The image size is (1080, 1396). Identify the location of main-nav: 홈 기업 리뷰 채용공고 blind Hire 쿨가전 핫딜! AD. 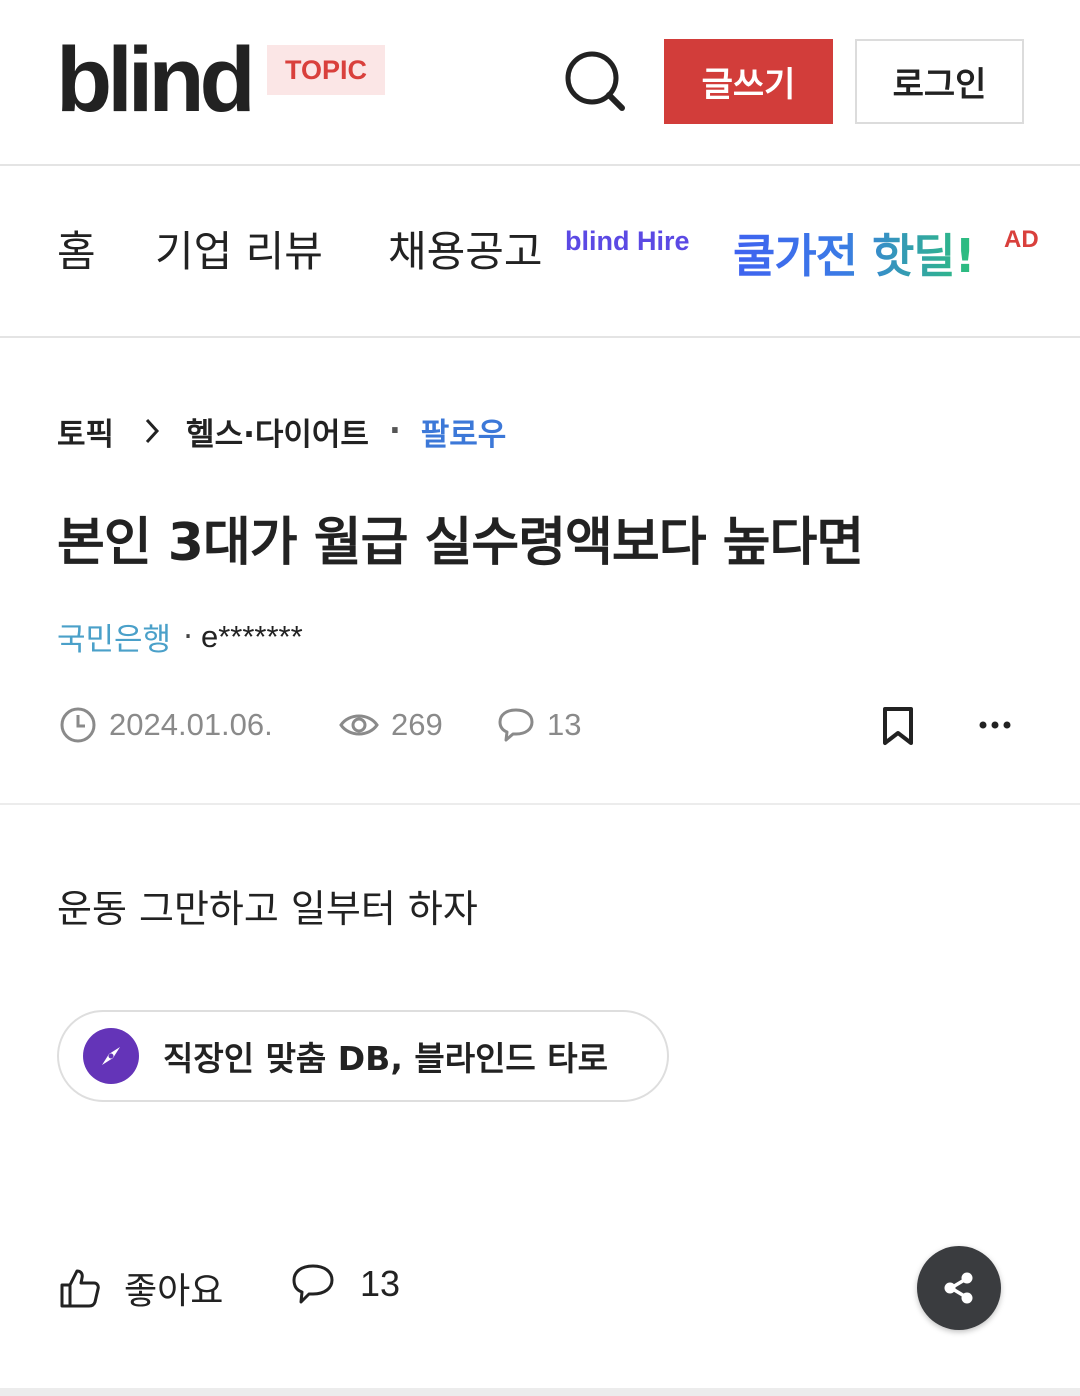
(540, 253).